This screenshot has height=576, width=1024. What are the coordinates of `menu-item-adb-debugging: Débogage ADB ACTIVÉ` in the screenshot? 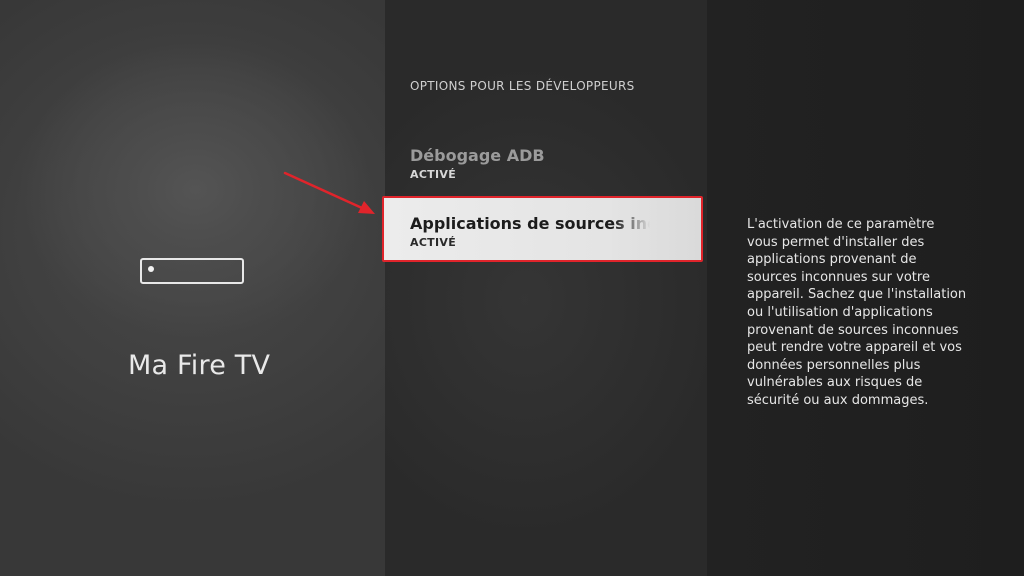 It's located at (530, 163).